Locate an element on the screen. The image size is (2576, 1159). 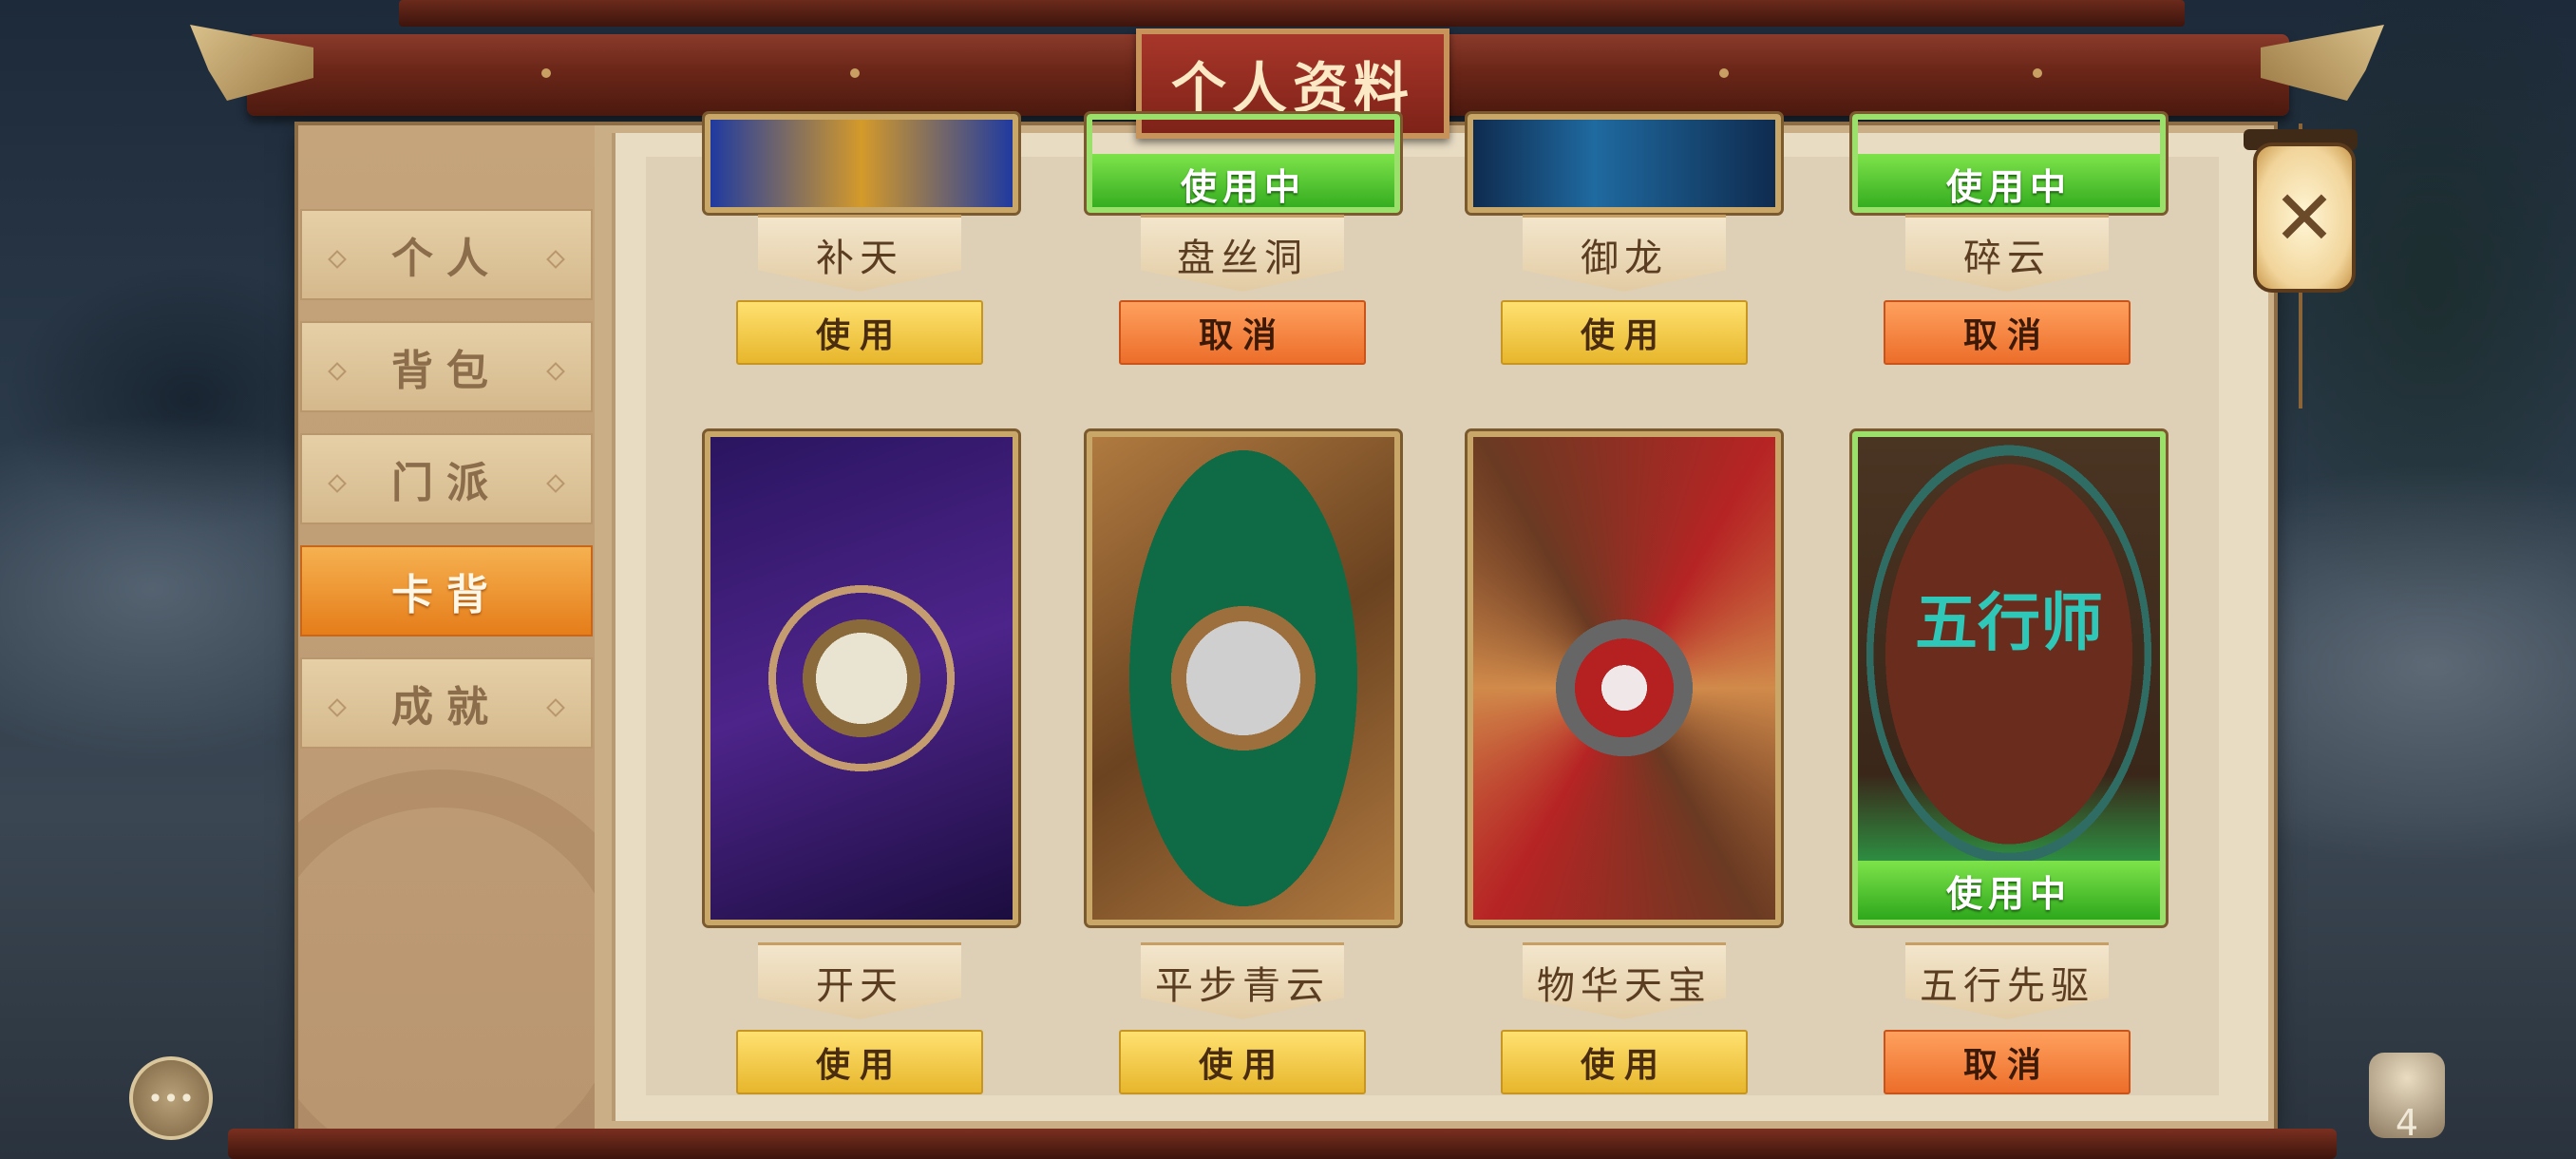
sidebar-item-label: 成就 is located at coordinates (446, 707).